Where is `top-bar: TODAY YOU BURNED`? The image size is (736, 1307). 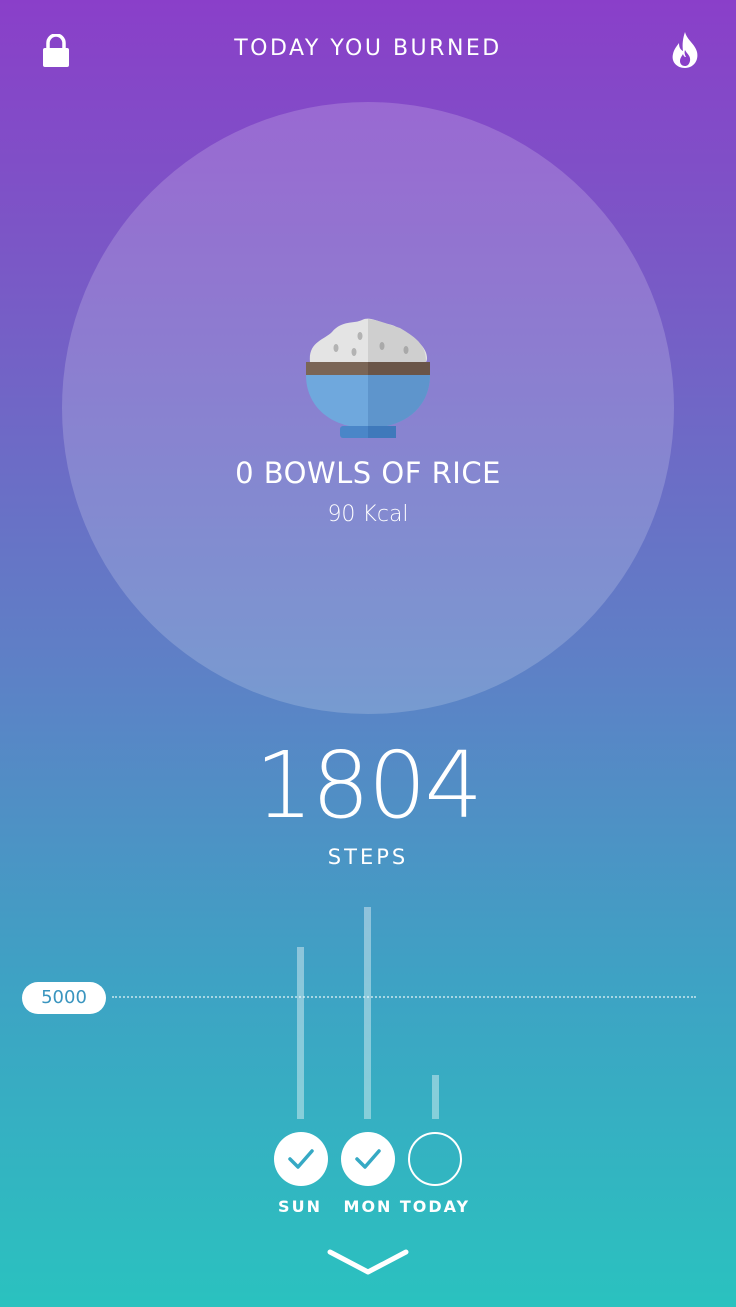 top-bar: TODAY YOU BURNED is located at coordinates (368, 50).